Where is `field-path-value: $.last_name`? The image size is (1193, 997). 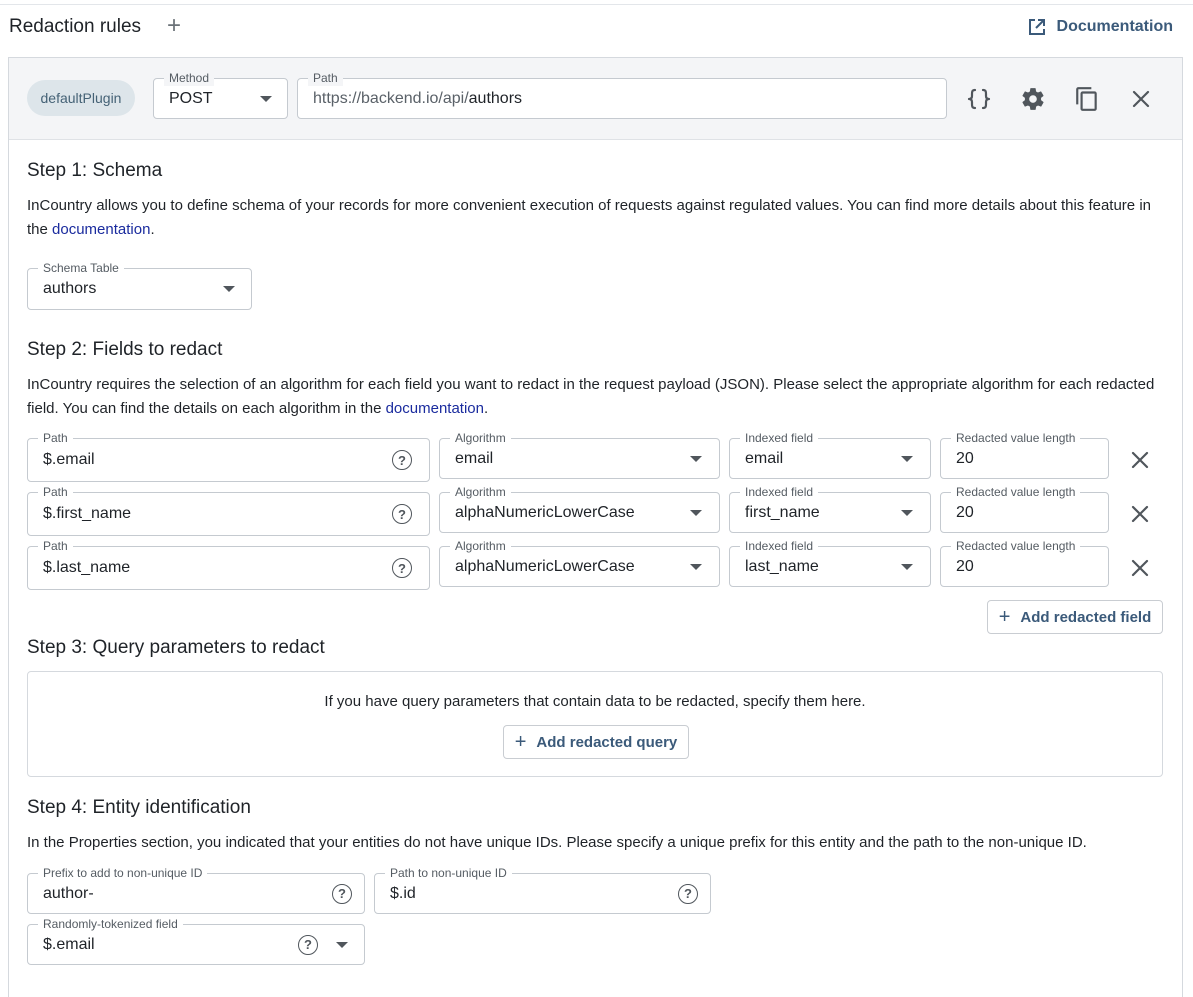 field-path-value: $.last_name is located at coordinates (87, 567).